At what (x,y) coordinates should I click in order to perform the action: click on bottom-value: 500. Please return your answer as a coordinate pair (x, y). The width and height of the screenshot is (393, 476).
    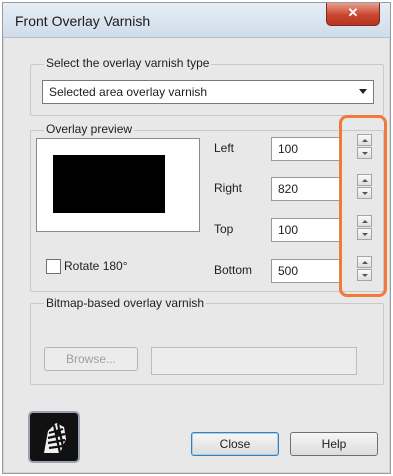
    Looking at the image, I should click on (288, 271).